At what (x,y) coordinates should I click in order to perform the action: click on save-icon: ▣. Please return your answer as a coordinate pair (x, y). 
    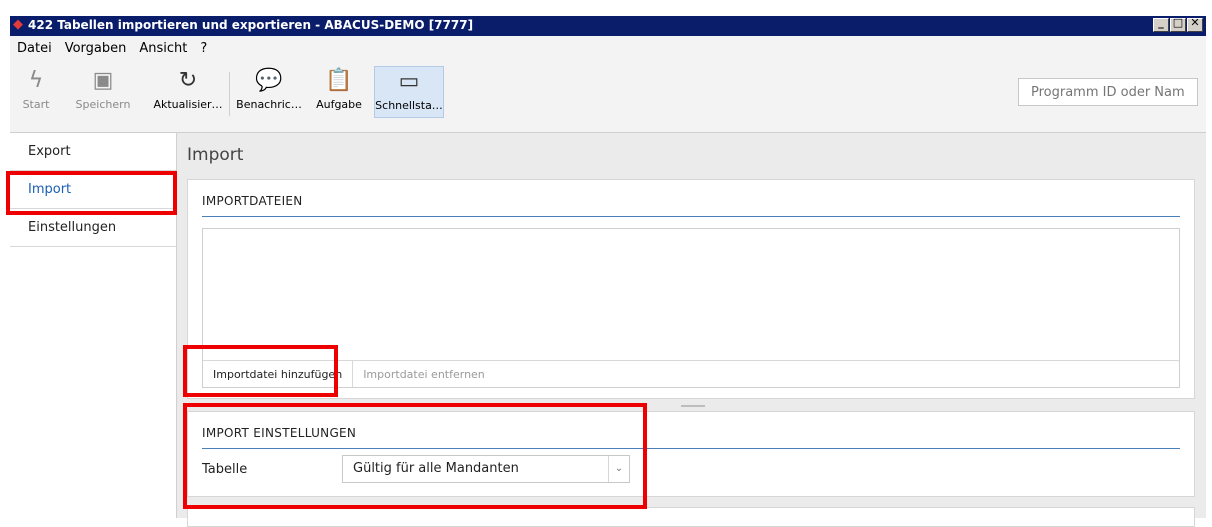
    Looking at the image, I should click on (103, 80).